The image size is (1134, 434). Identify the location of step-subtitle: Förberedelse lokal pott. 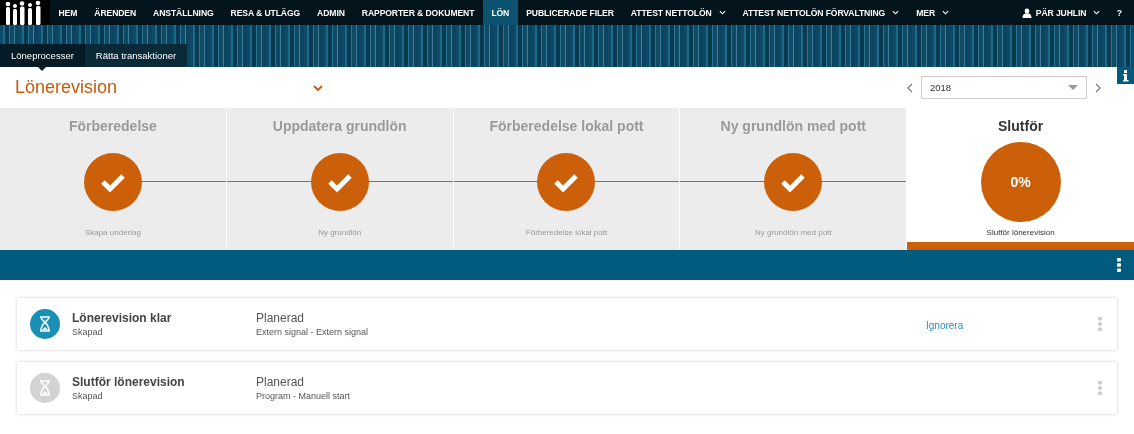
(566, 232).